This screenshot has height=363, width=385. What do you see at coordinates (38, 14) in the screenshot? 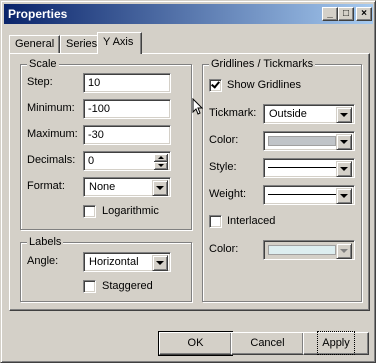
I see `dialog-title: Properties` at bounding box center [38, 14].